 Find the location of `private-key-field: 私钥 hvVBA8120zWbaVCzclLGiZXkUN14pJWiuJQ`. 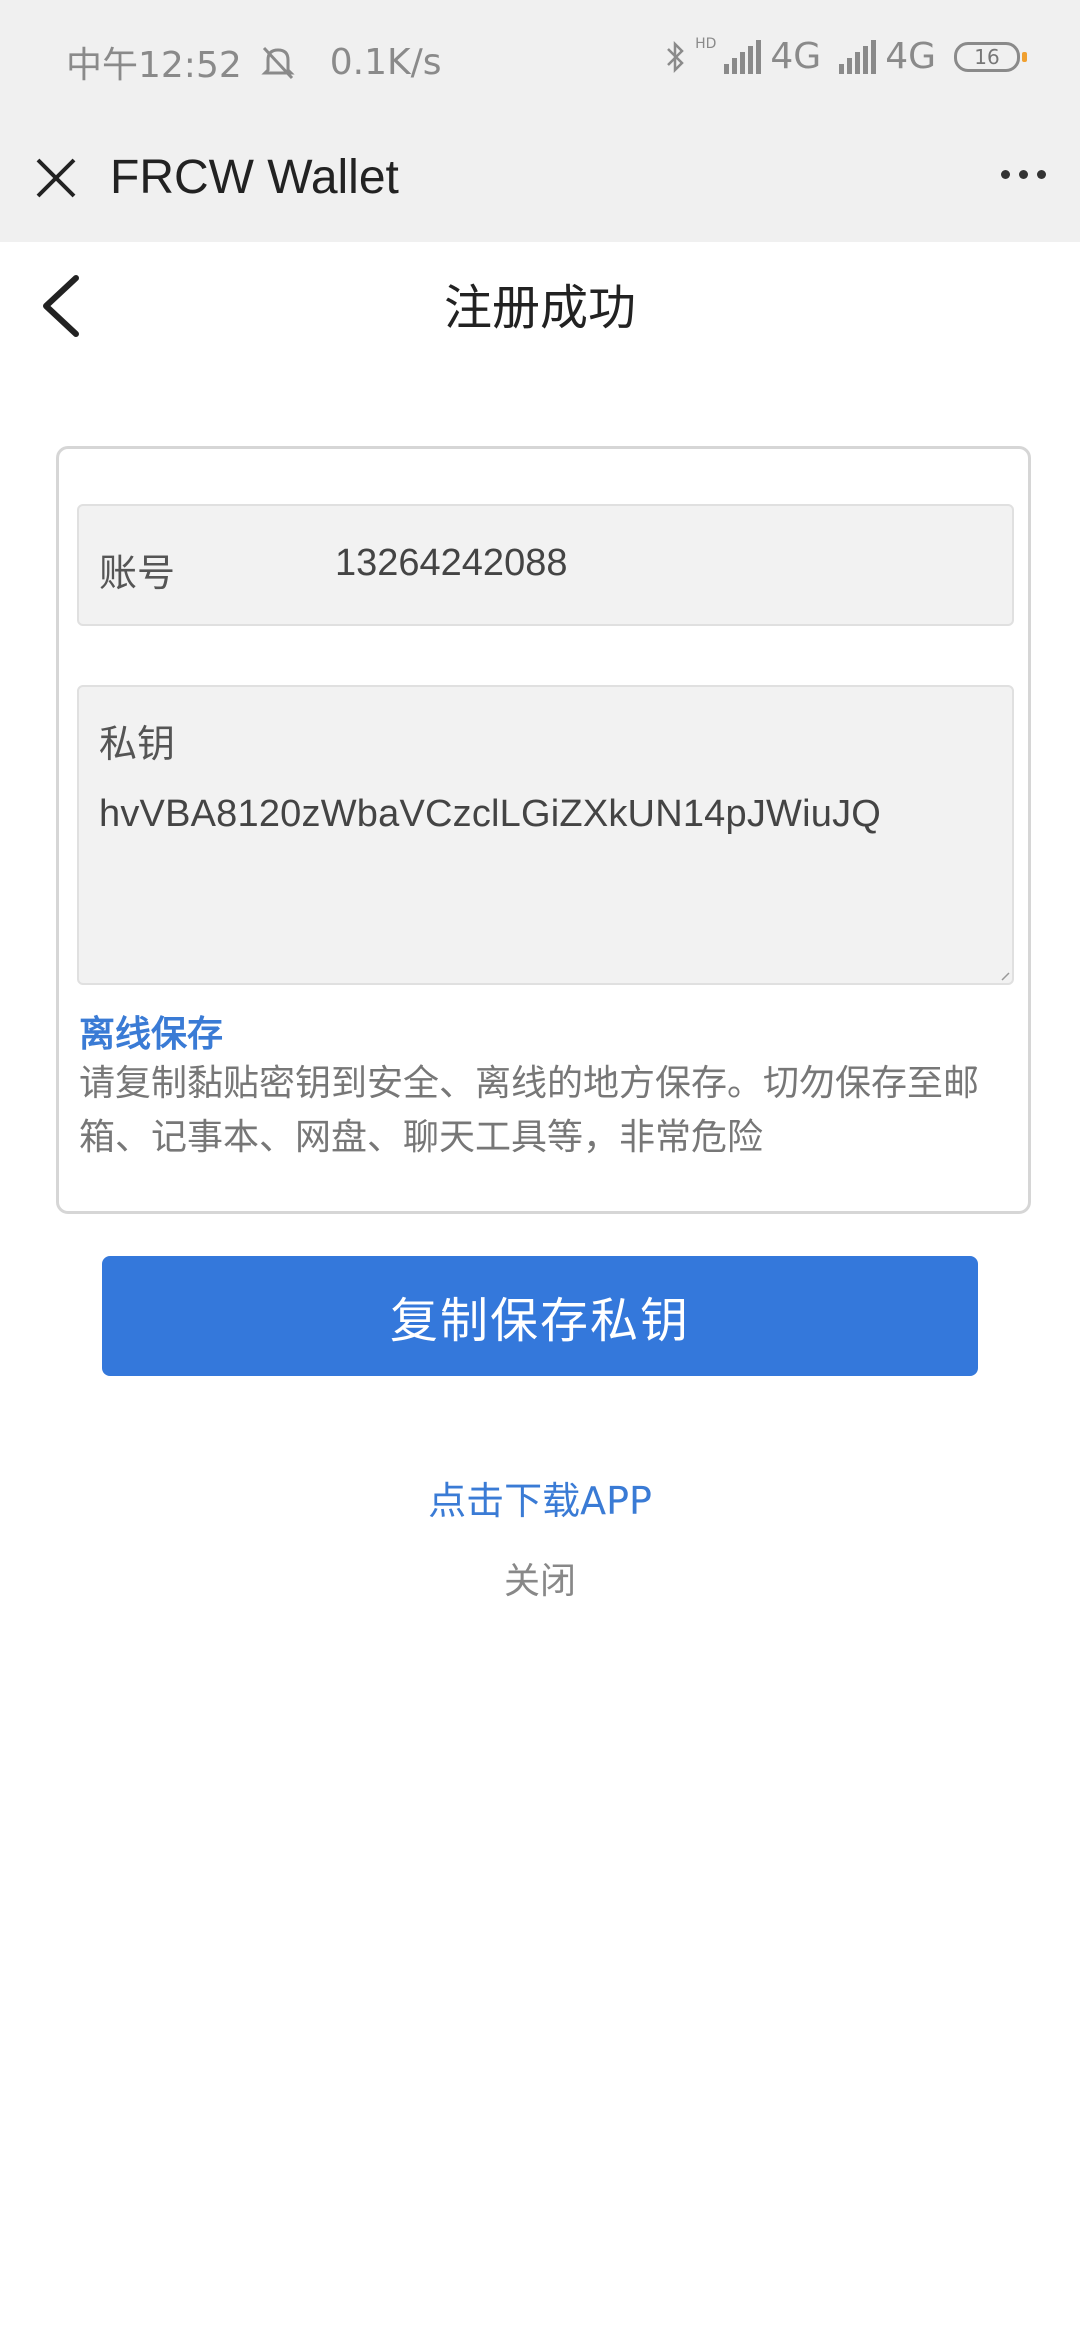

private-key-field: 私钥 hvVBA8120zWbaVCzclLGiZXkUN14pJWiuJQ is located at coordinates (545, 835).